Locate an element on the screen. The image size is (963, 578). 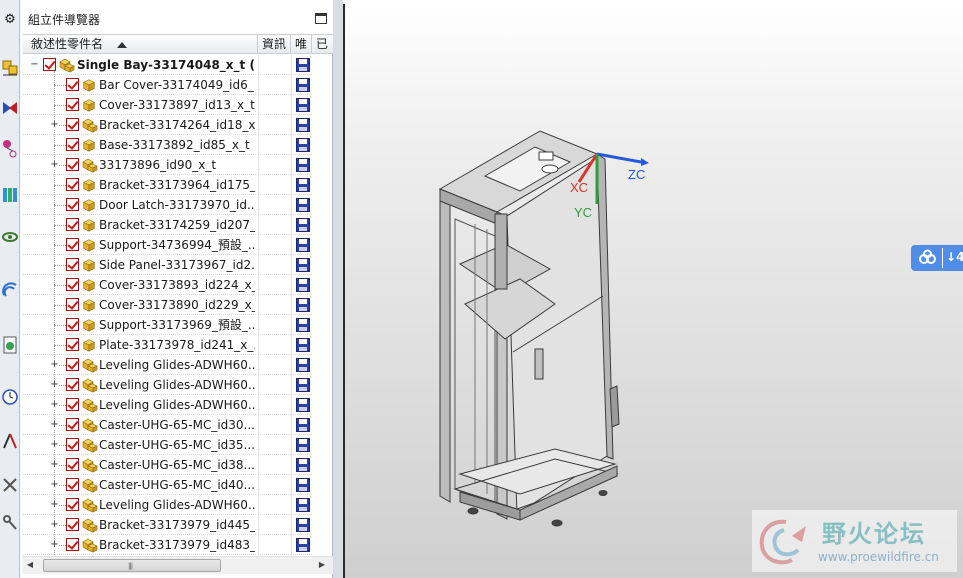
history-tab-icon is located at coordinates (10, 345).